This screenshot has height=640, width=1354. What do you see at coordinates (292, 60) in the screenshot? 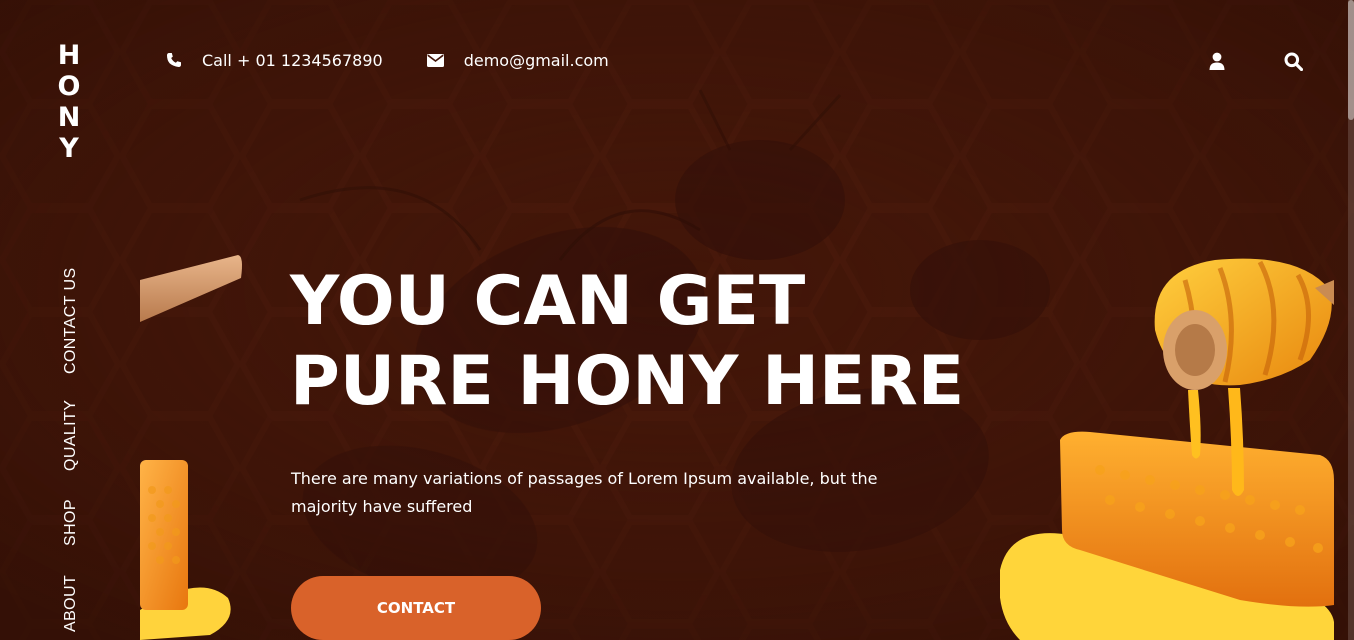
I see `phone-text: Call + 01 1234567890` at bounding box center [292, 60].